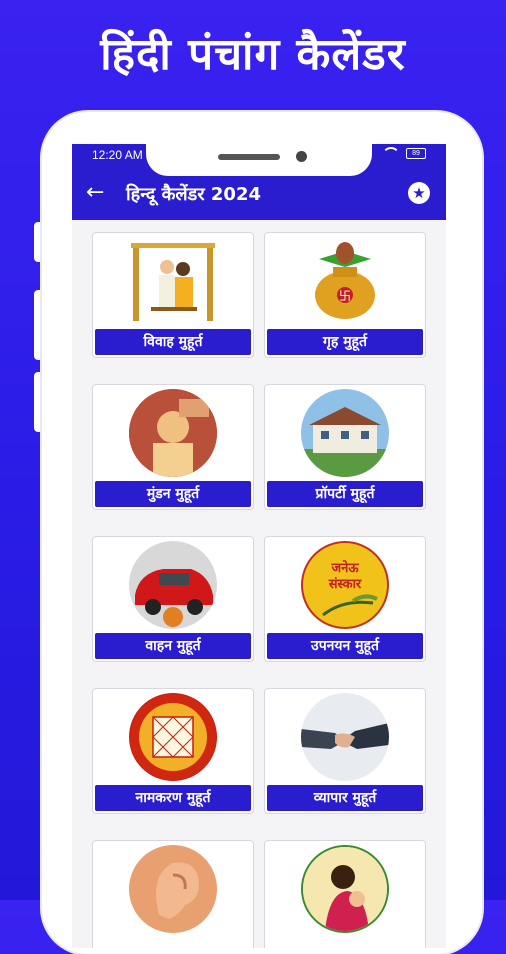  I want to click on mother-child-icon, so click(345, 889).